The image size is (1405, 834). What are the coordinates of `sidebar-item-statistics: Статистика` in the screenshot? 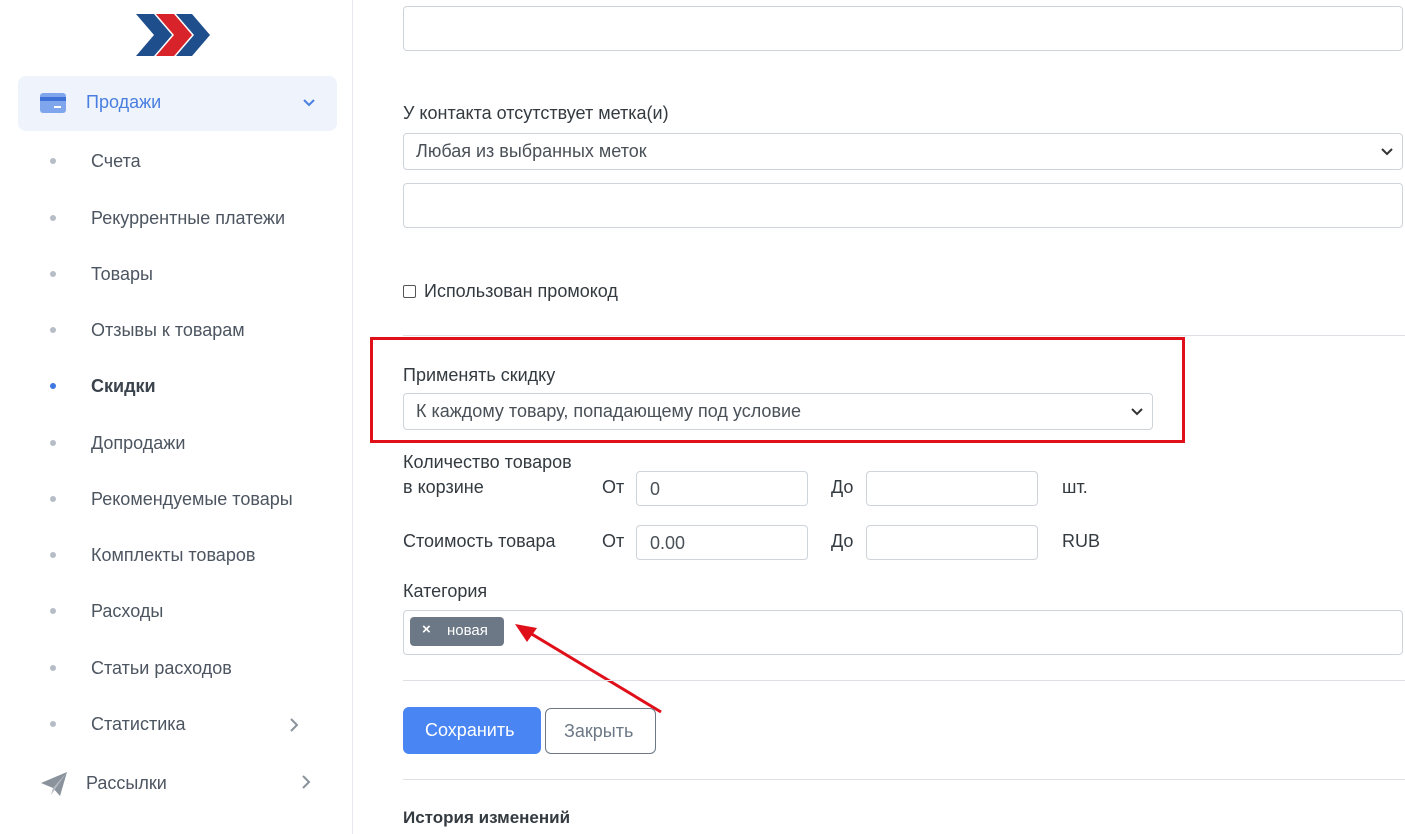 It's located at (180, 725).